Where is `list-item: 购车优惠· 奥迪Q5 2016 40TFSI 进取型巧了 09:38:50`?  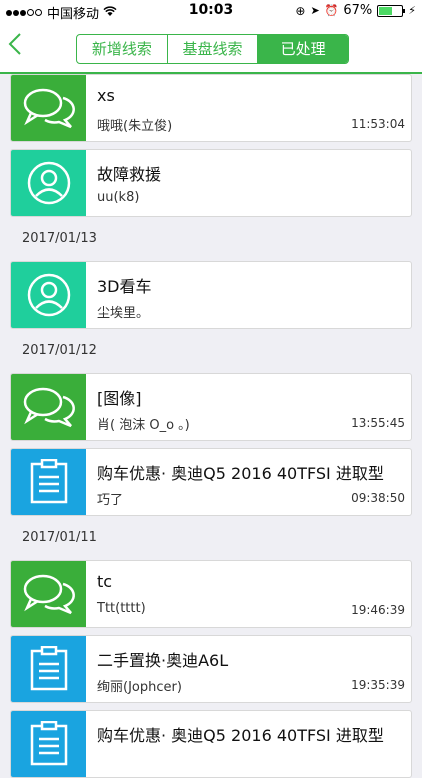 list-item: 购车优惠· 奥迪Q5 2016 40TFSI 进取型巧了 09:38:50 is located at coordinates (211, 482).